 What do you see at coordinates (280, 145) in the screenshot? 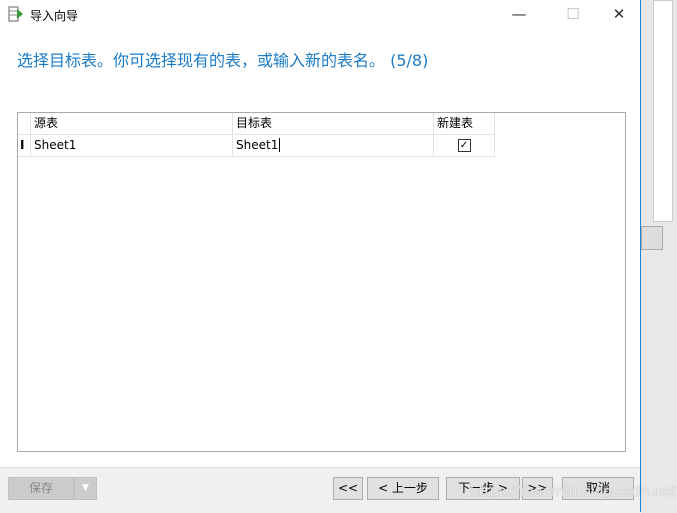
I see `text-cursor` at bounding box center [280, 145].